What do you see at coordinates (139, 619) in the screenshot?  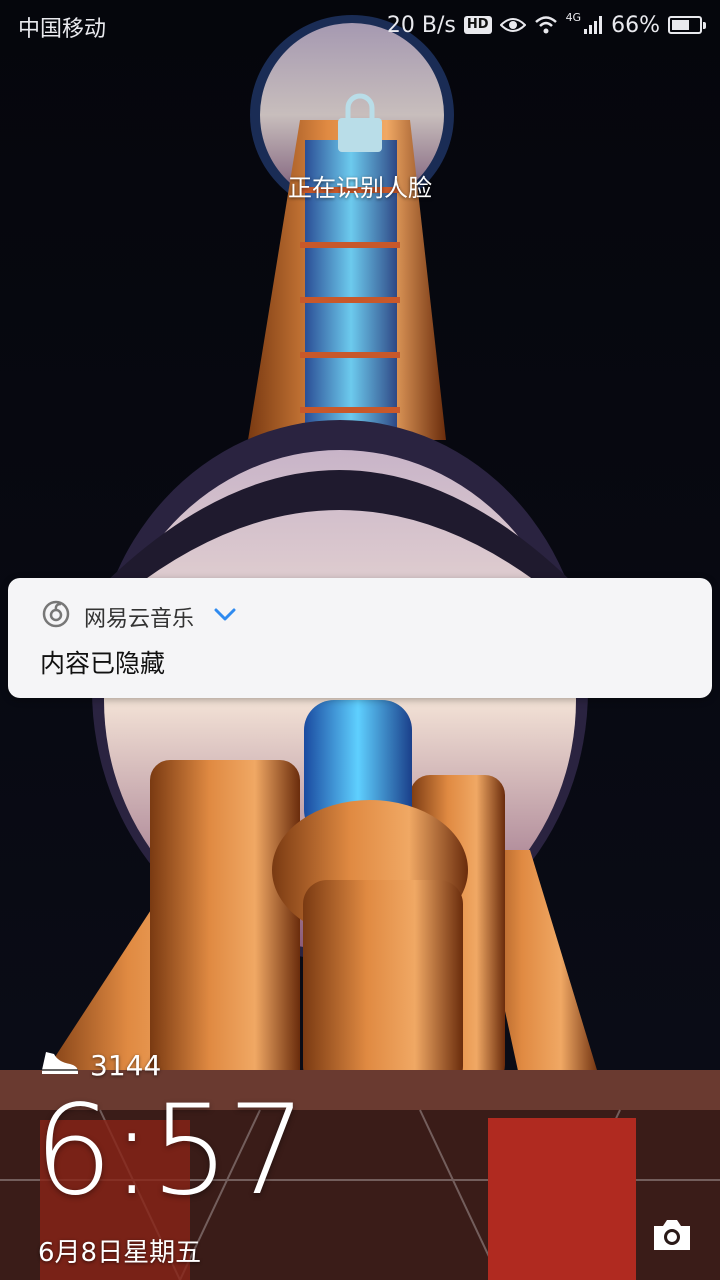 I see `notification-app-name: 网易云音乐` at bounding box center [139, 619].